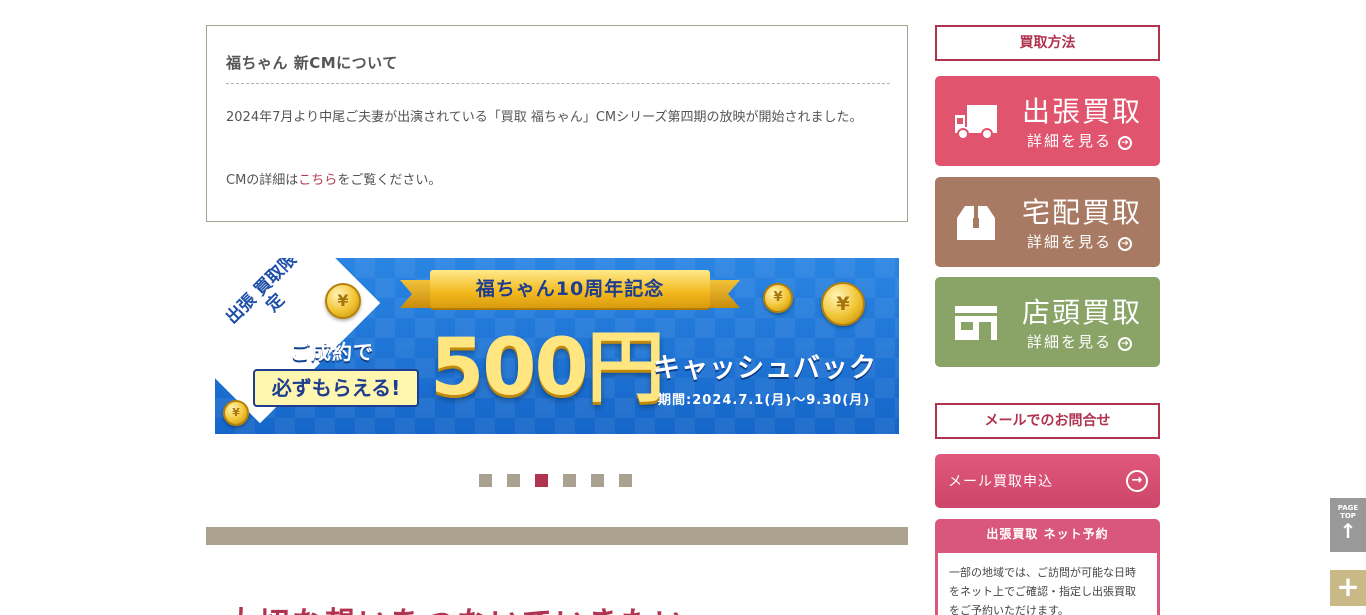 This screenshot has height=615, width=1366. I want to click on notice-detail-link: こちら, so click(317, 180).